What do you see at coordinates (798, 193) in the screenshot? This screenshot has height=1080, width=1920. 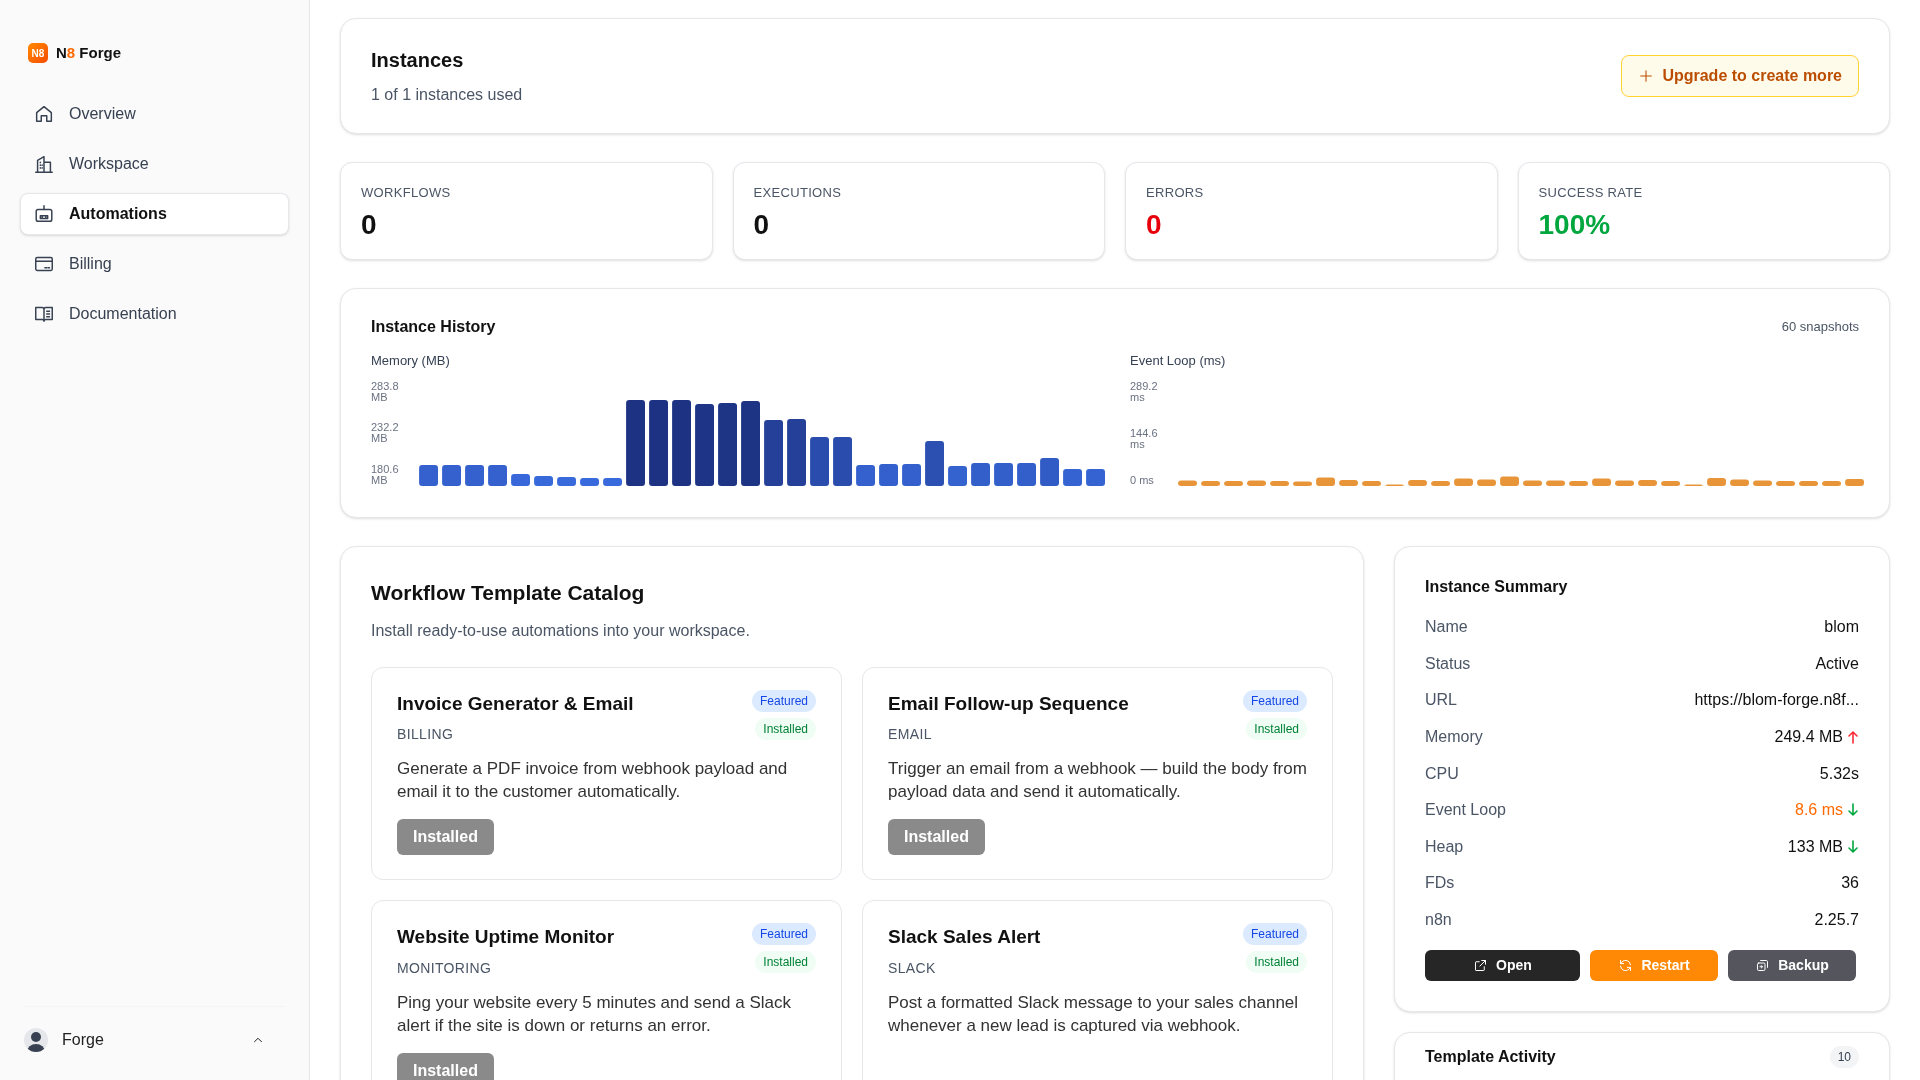 I see `stat-label: EXECUTIONS` at bounding box center [798, 193].